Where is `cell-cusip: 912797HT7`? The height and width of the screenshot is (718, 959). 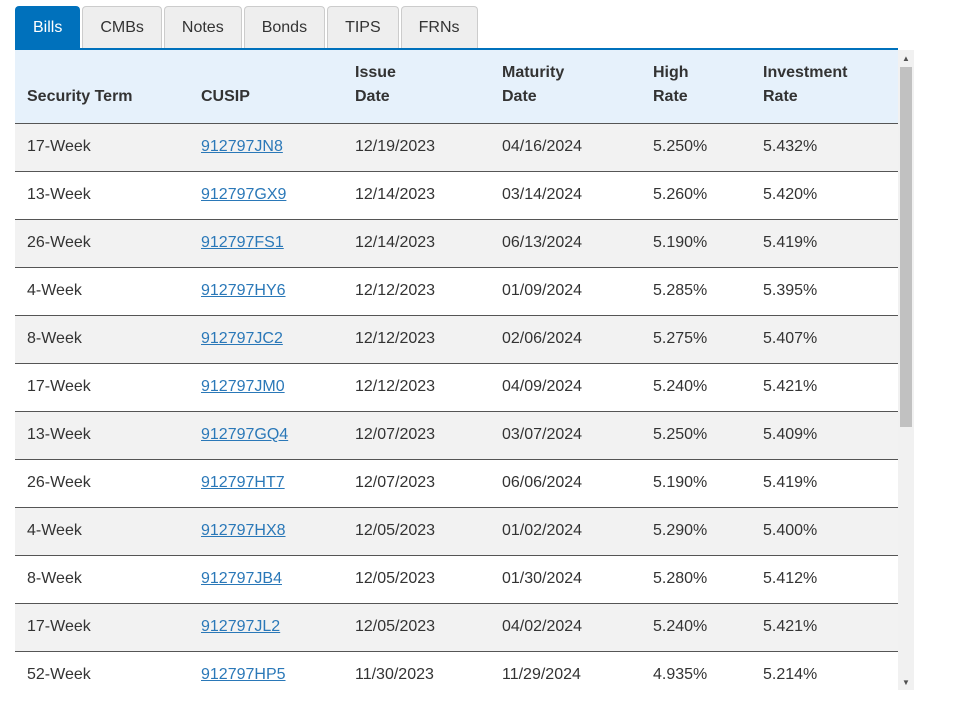 cell-cusip: 912797HT7 is located at coordinates (266, 483).